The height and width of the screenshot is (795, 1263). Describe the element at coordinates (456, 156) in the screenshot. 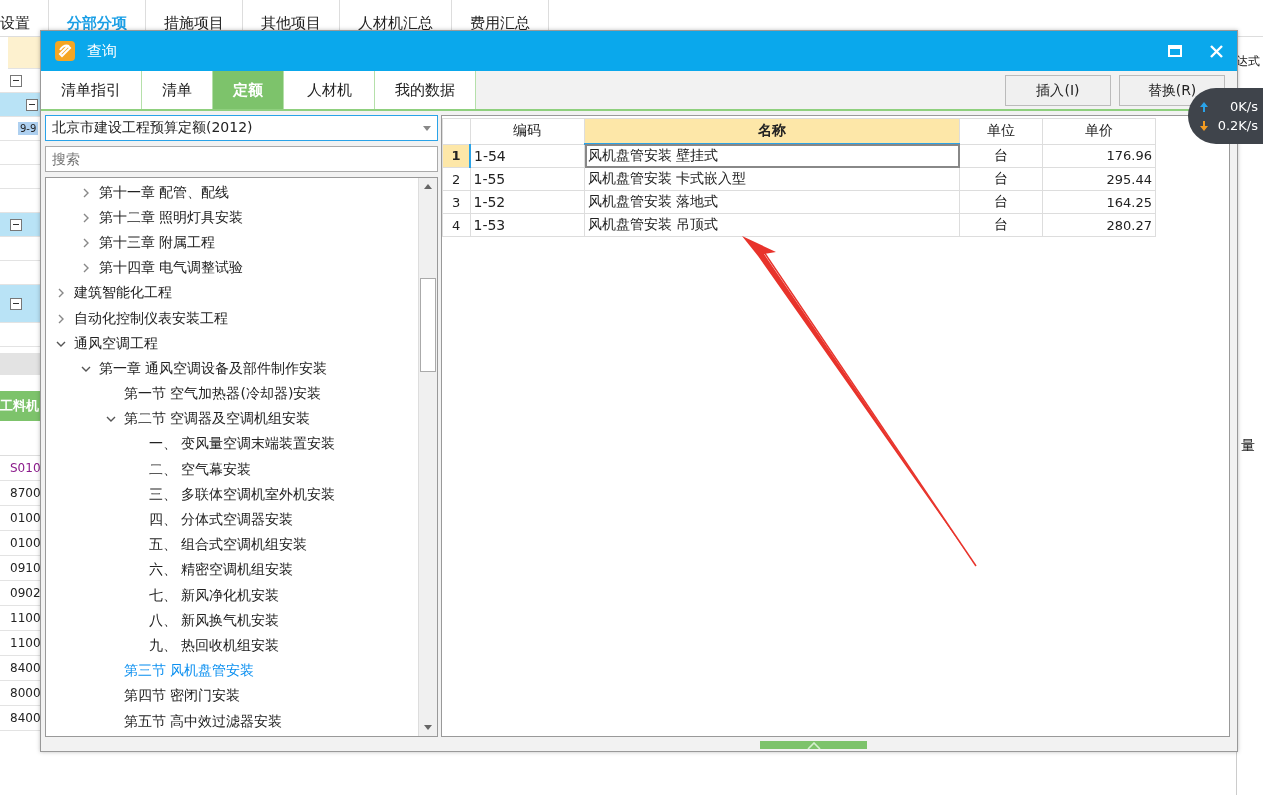

I see `row-number: 1` at that location.